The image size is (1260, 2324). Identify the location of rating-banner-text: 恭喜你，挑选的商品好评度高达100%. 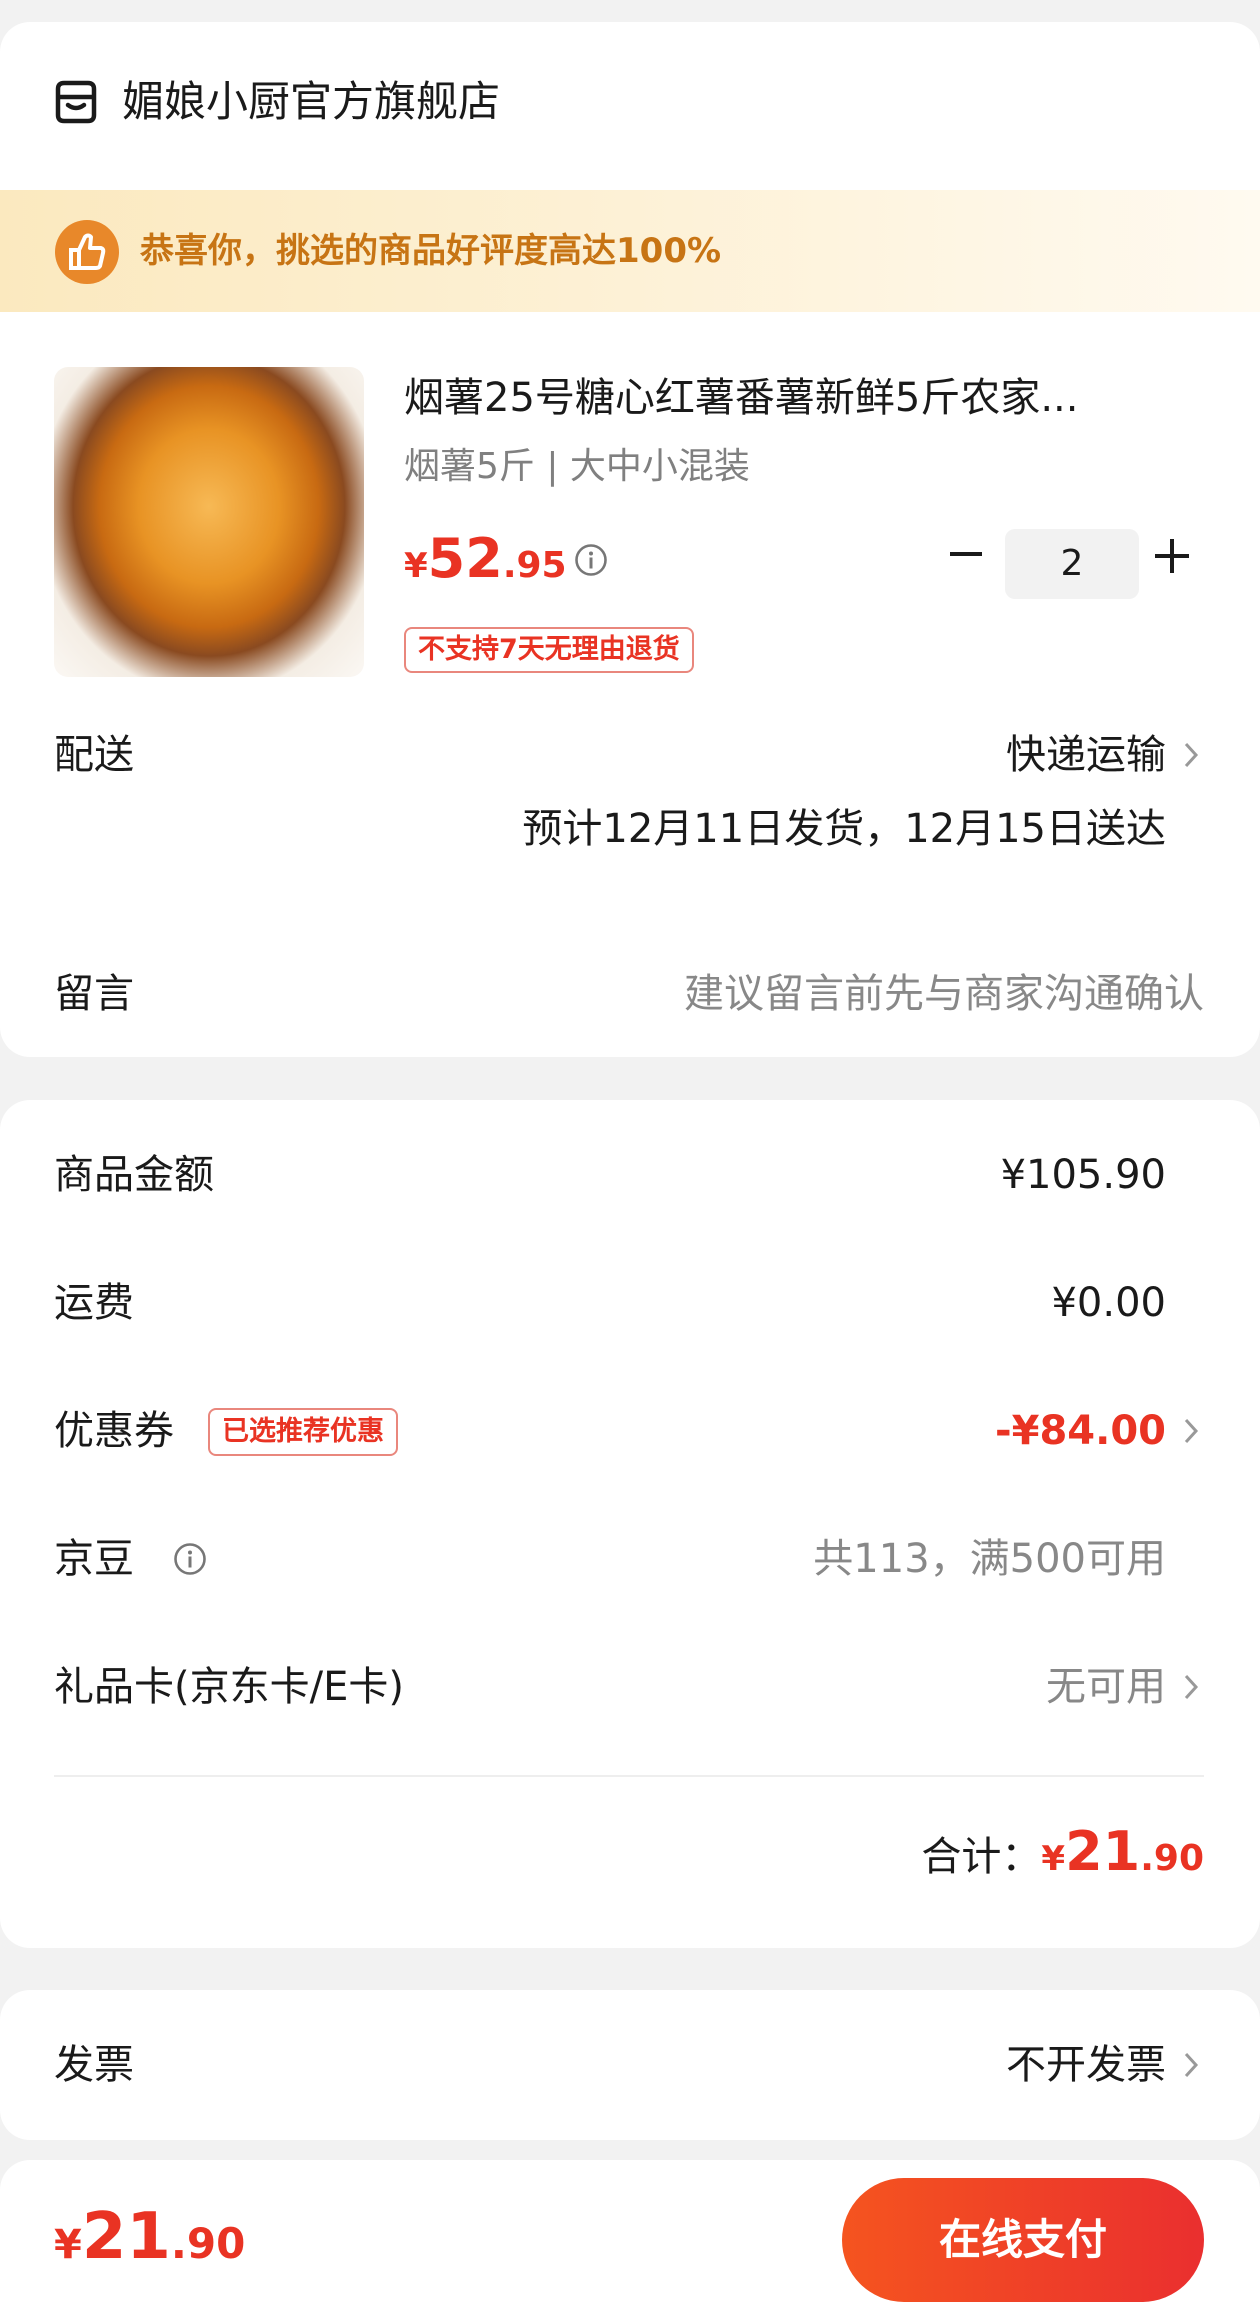
(431, 251).